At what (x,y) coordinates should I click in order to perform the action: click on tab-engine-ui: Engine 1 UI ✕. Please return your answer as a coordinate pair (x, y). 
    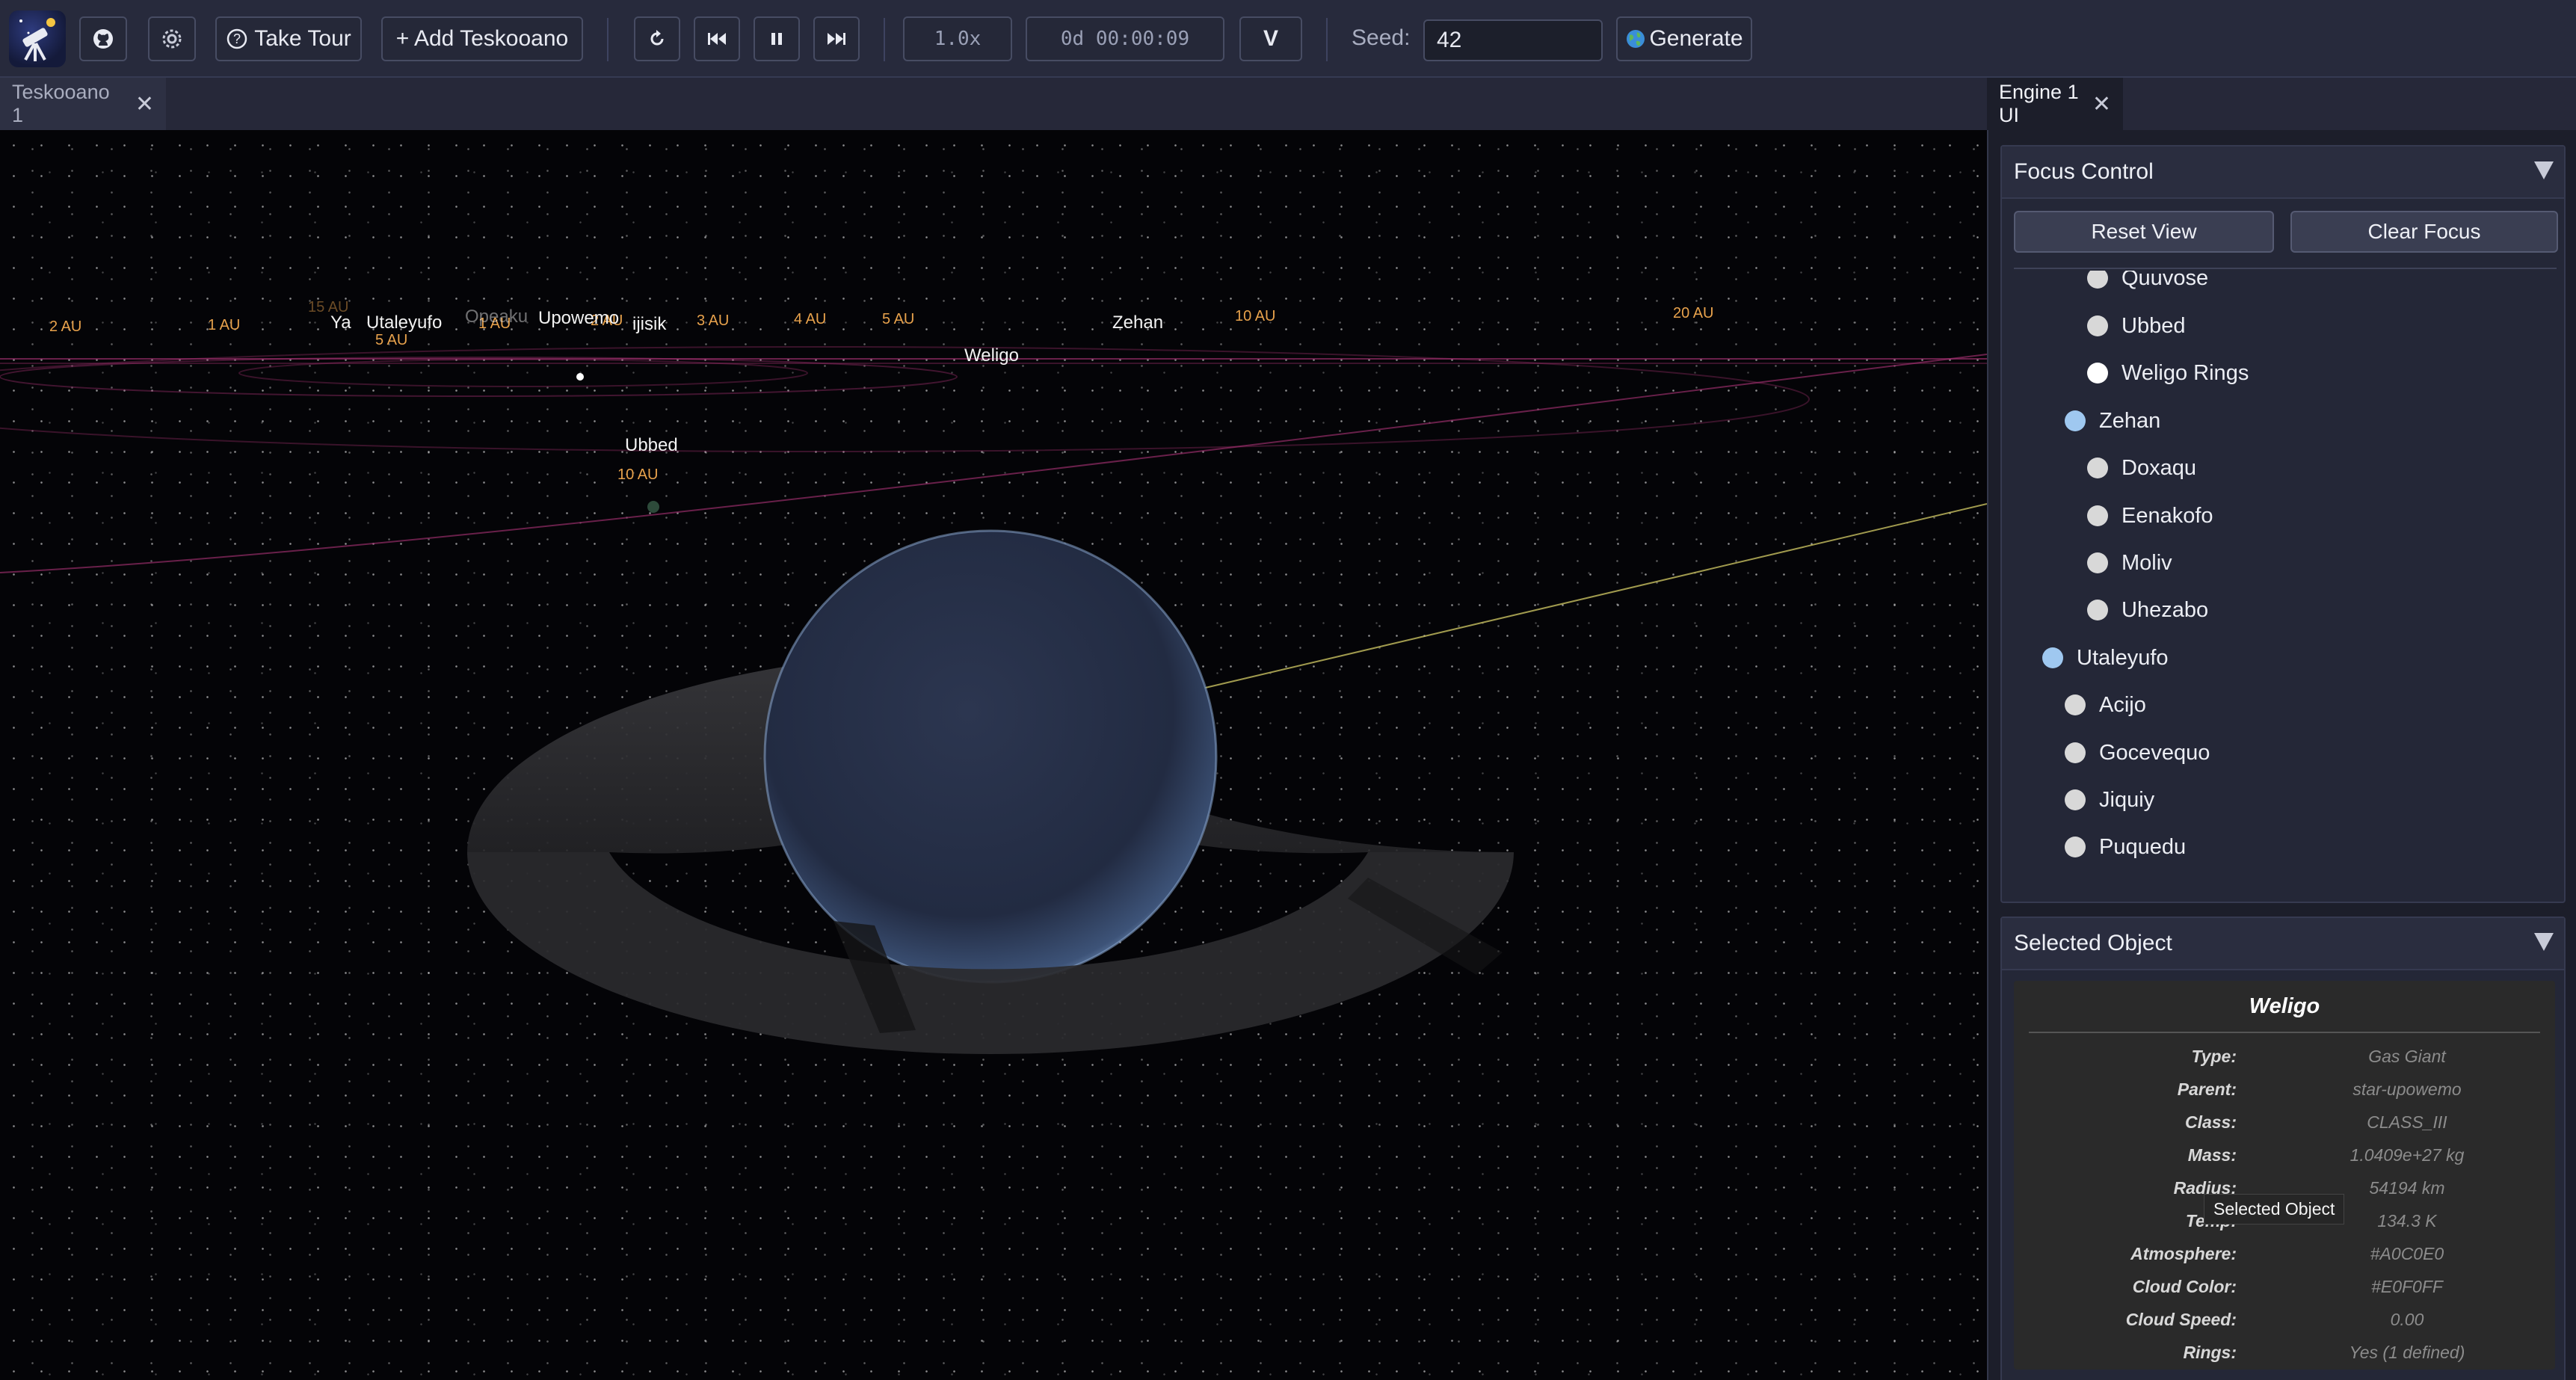
    Looking at the image, I should click on (2055, 104).